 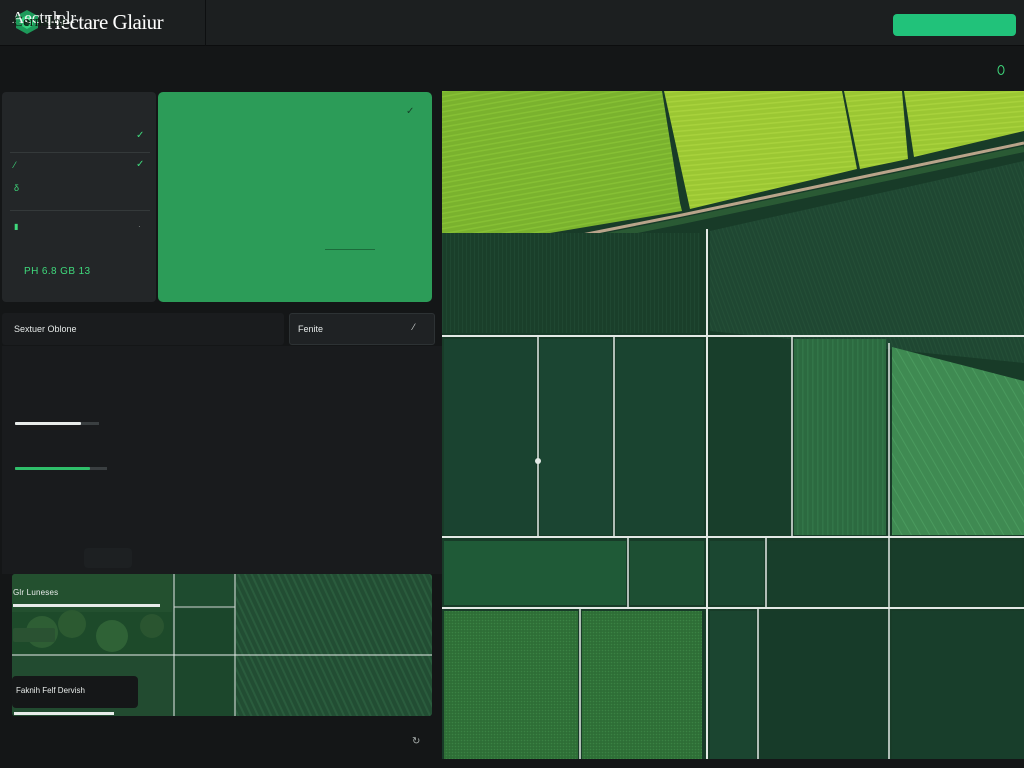 I want to click on map-overlay-bar, so click(x=64, y=713).